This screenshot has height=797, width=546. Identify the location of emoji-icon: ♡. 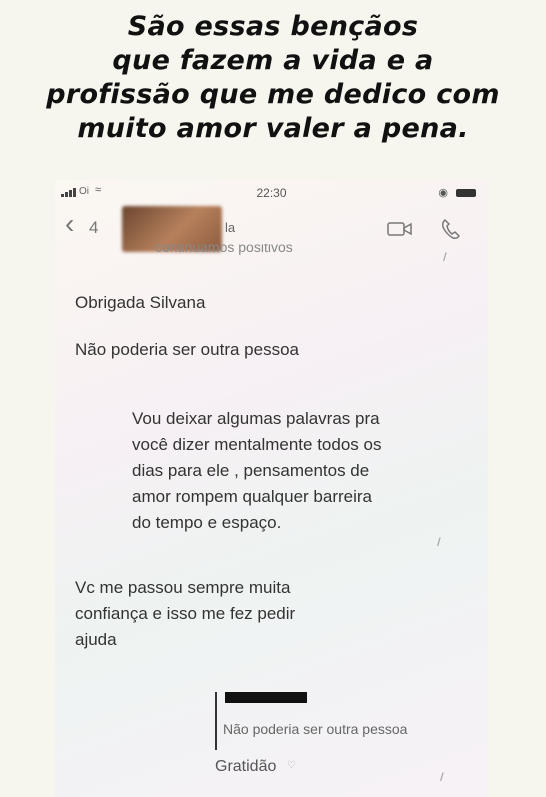
(291, 765).